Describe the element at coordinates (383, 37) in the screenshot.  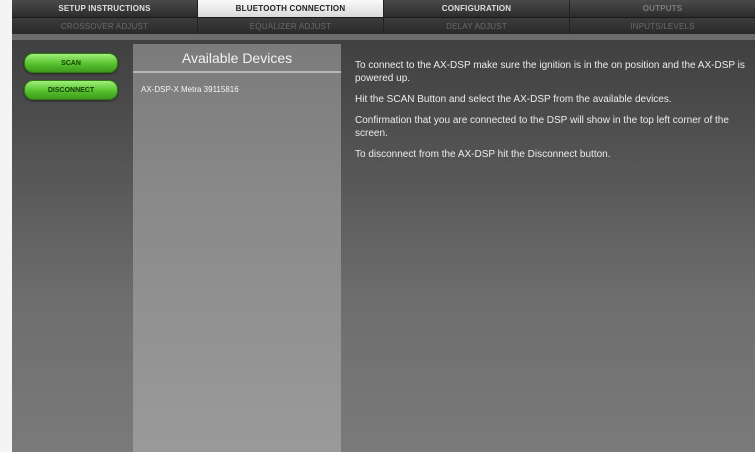
I see `tab-divider` at that location.